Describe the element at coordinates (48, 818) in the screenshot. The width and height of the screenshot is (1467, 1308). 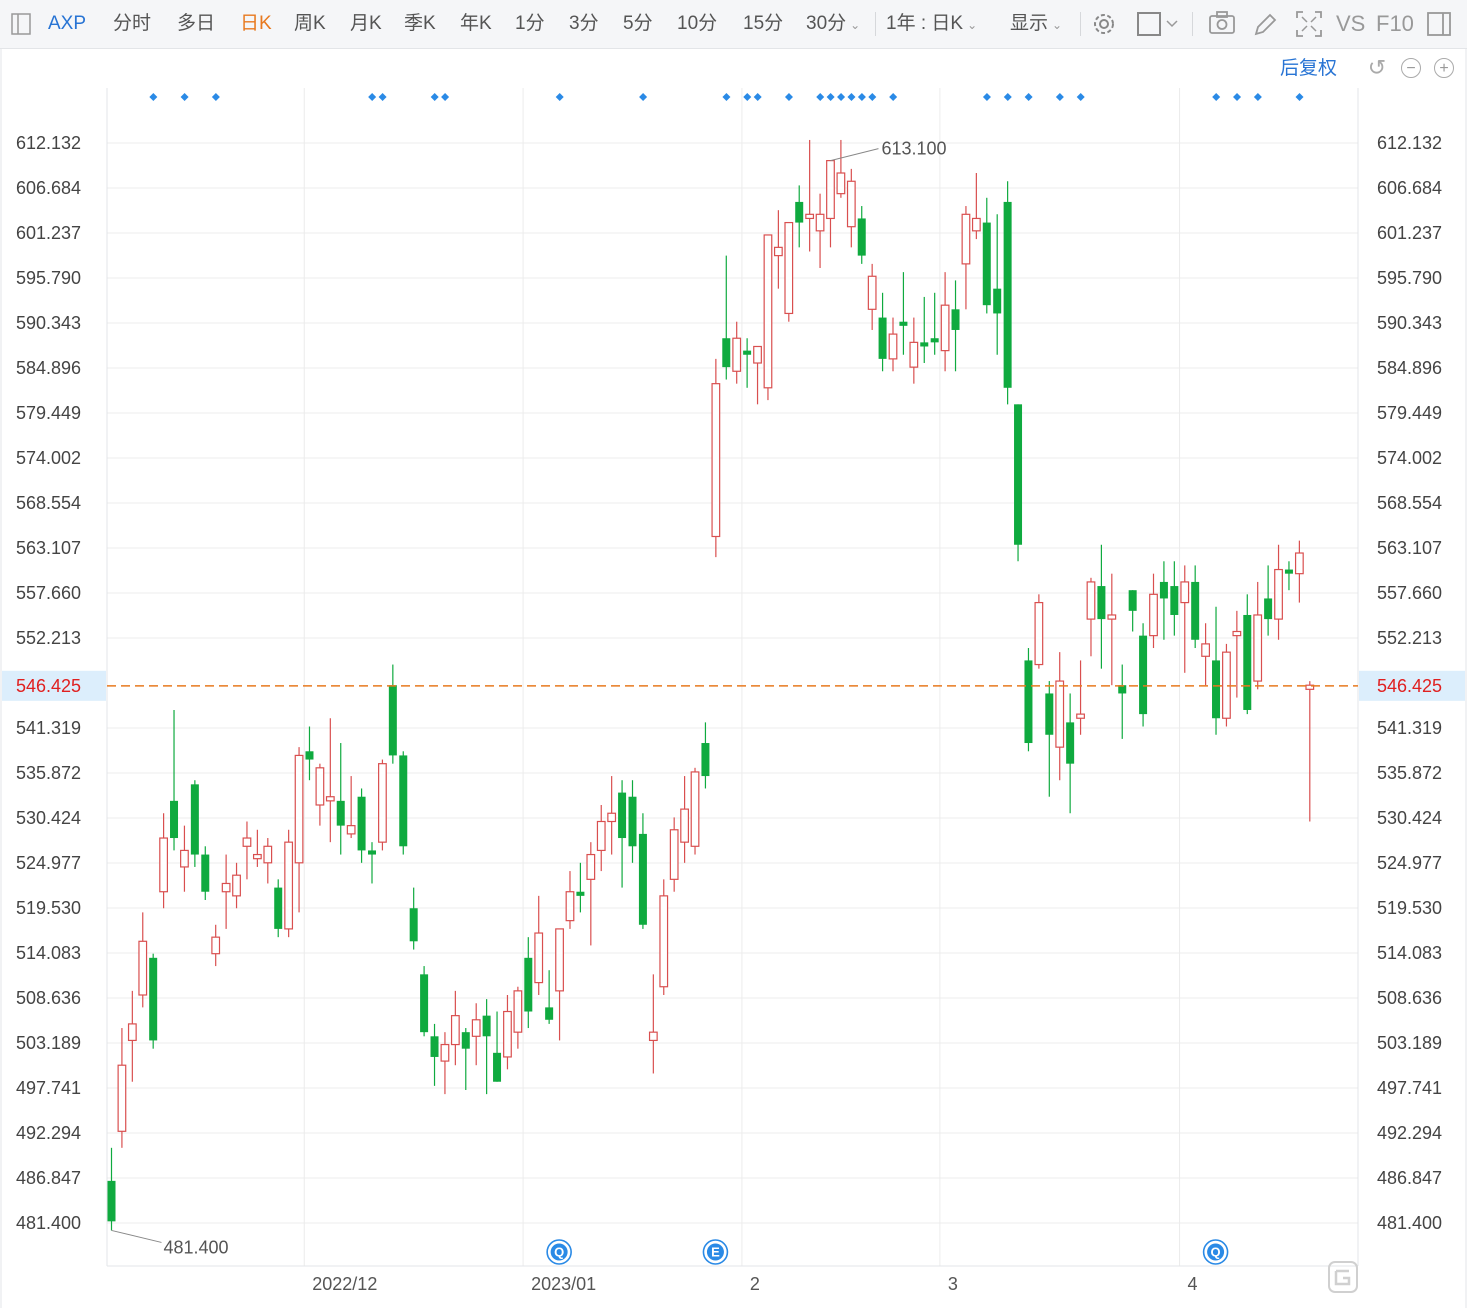
I see `y-tick-label-left: 530.424` at that location.